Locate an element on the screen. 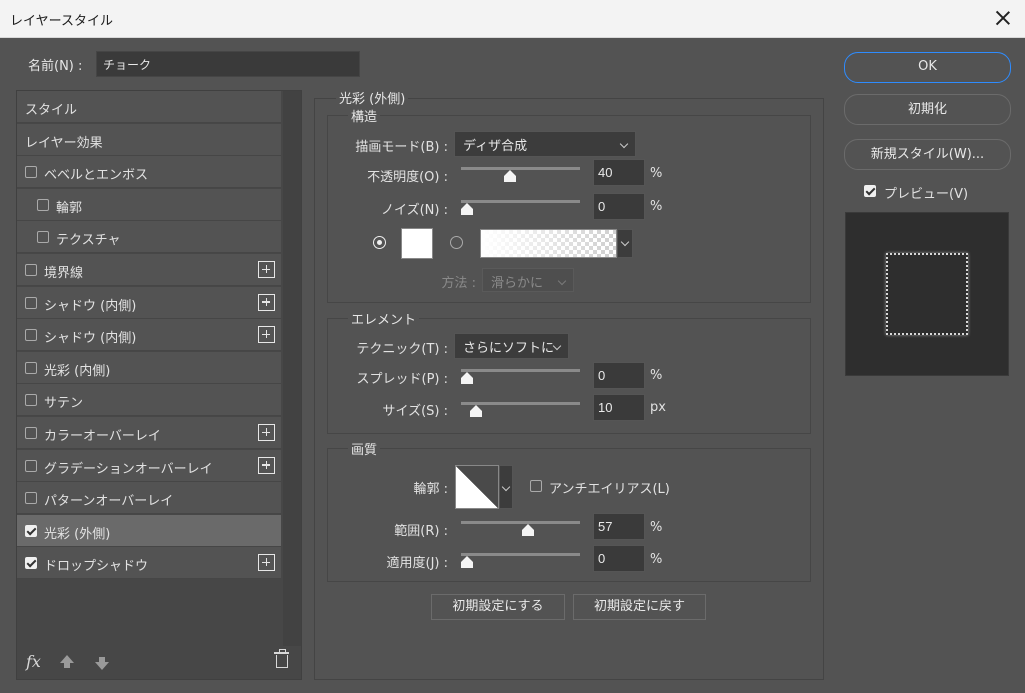 The height and width of the screenshot is (693, 1025). opacity-slider is located at coordinates (520, 175).